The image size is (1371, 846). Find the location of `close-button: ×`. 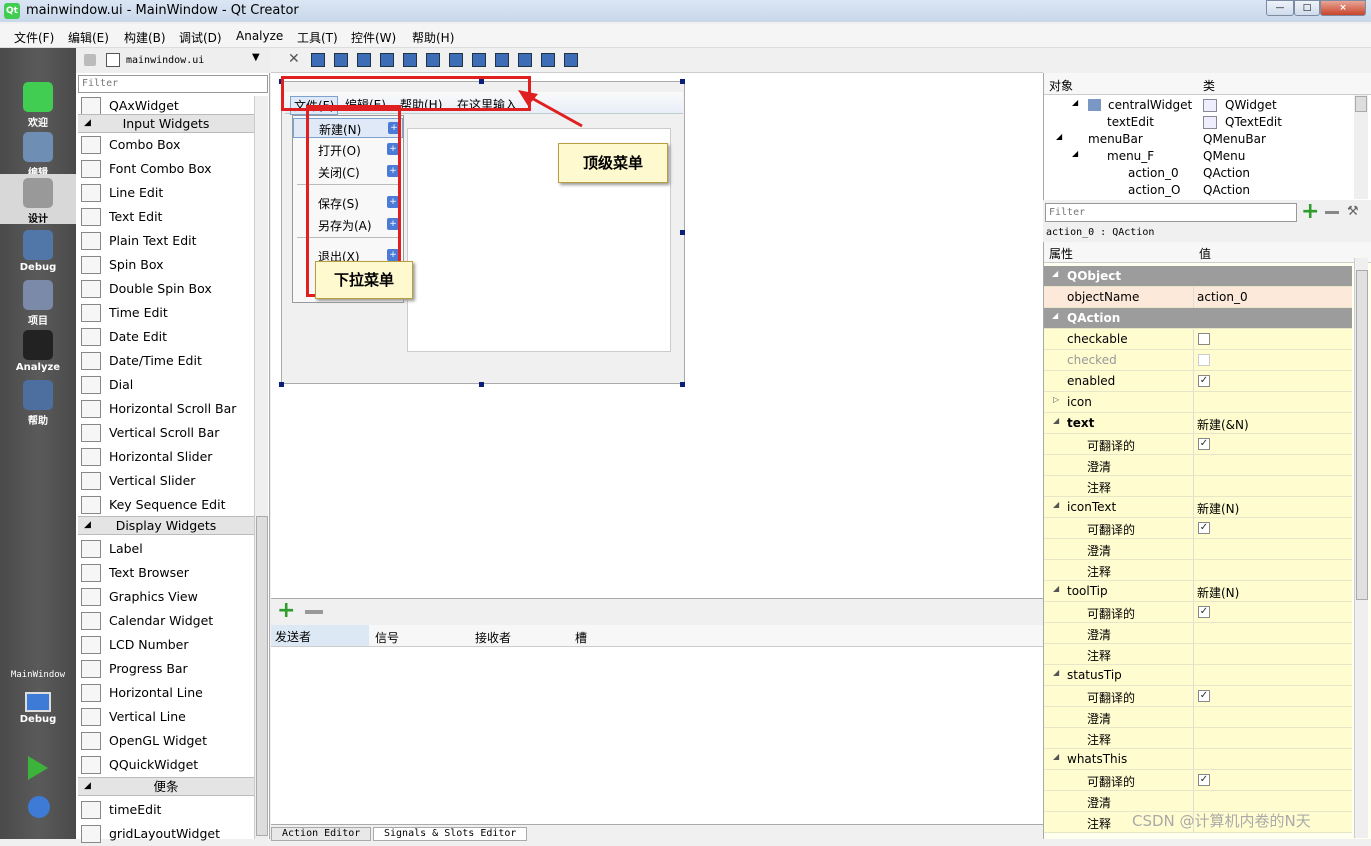

close-button: × is located at coordinates (1343, 8).